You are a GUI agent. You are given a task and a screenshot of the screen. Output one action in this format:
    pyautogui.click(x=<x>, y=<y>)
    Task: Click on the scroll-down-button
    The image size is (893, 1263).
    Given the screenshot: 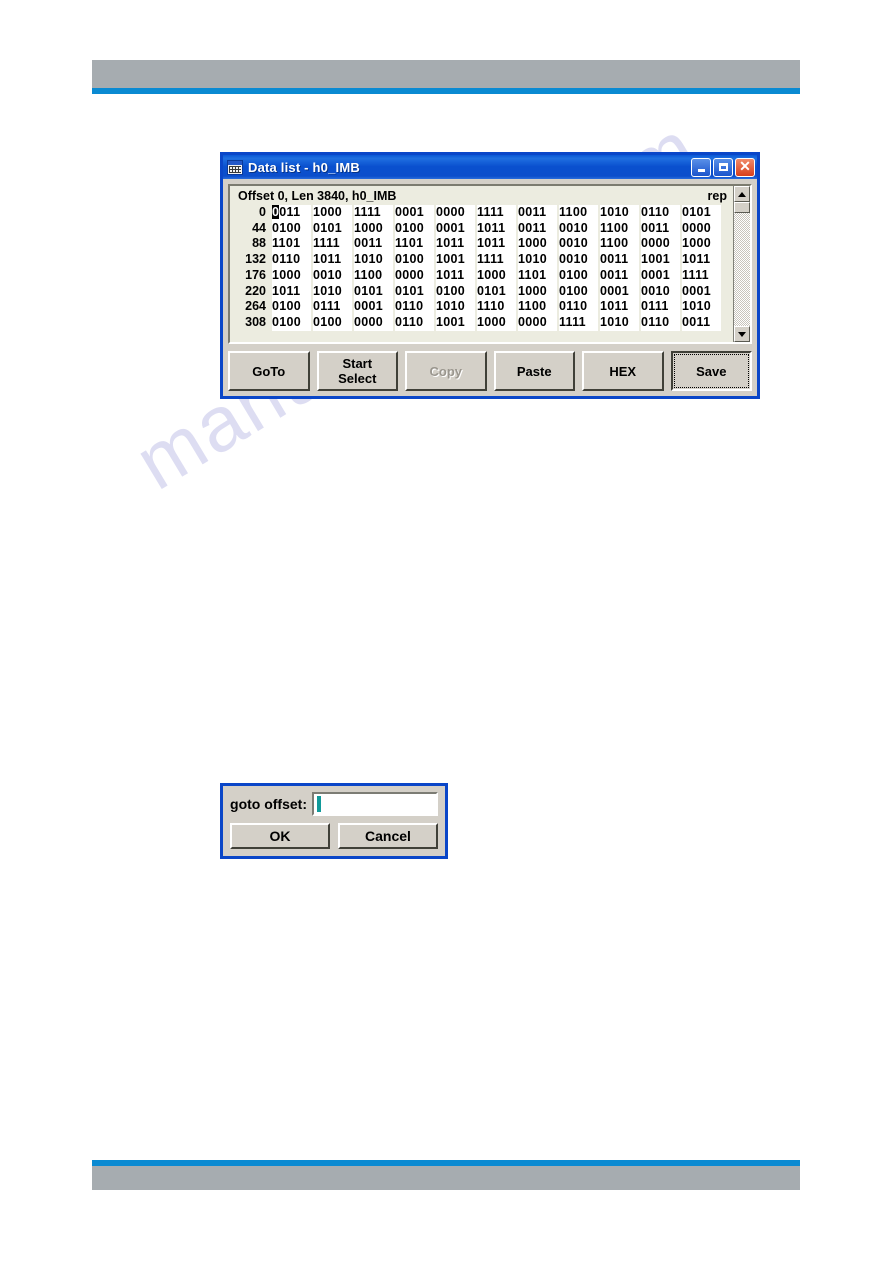 What is the action you would take?
    pyautogui.click(x=742, y=334)
    